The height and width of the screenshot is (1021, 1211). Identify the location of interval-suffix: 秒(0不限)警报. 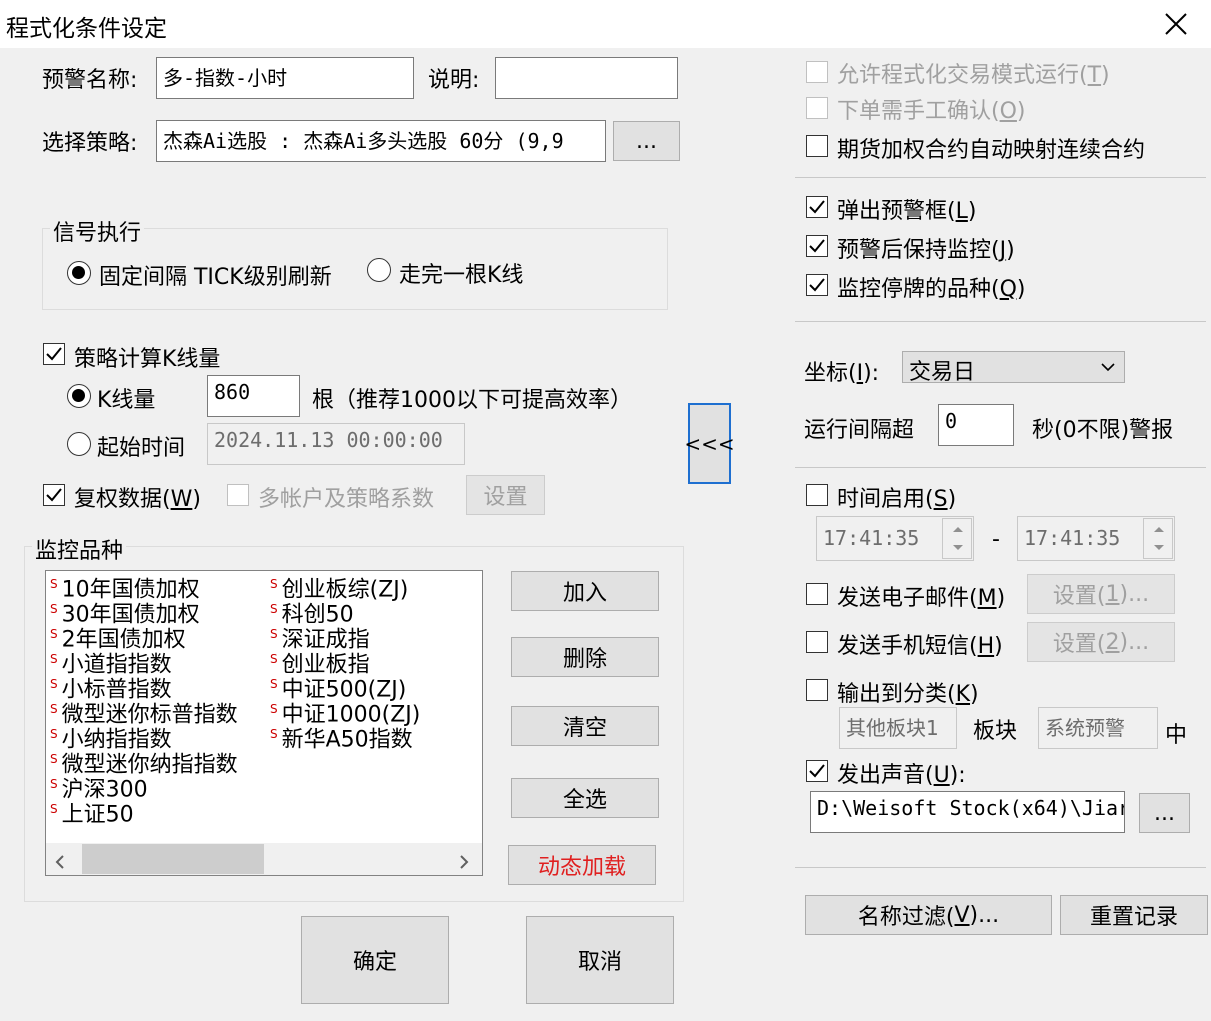
(1103, 430).